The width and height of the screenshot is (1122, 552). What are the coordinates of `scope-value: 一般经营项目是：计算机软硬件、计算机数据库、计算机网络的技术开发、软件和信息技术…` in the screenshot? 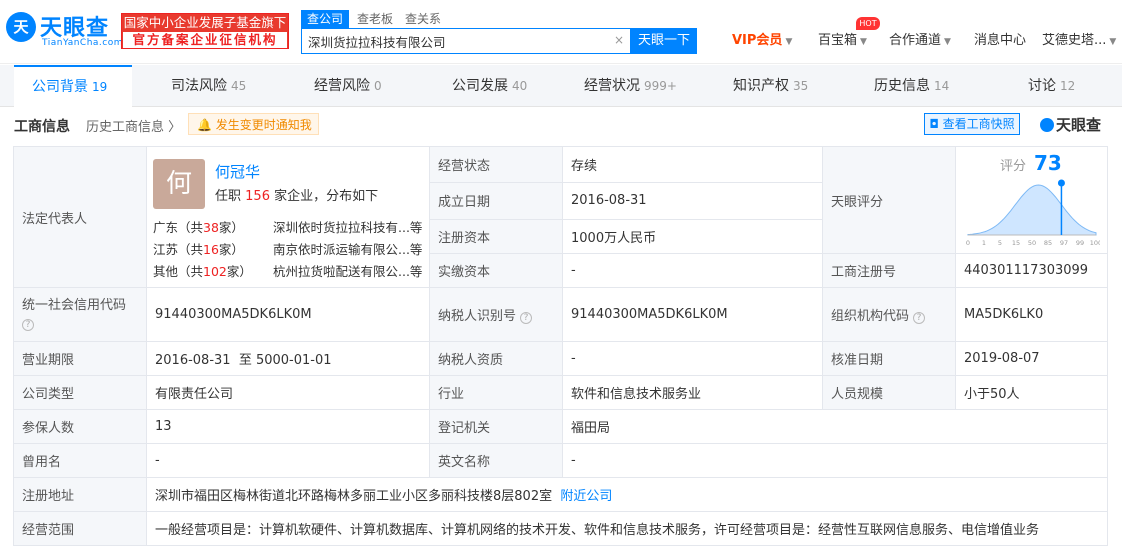 It's located at (627, 528).